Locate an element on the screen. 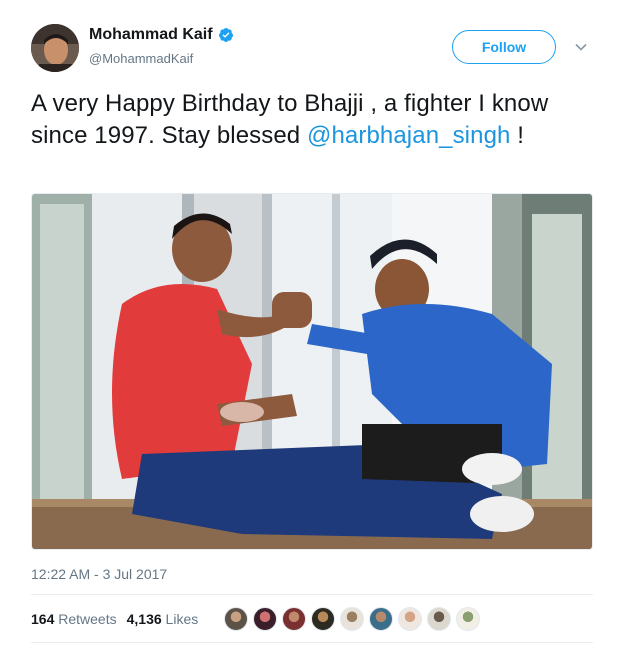 Image resolution: width=629 pixels, height=648 pixels. author-avatar is located at coordinates (55, 48).